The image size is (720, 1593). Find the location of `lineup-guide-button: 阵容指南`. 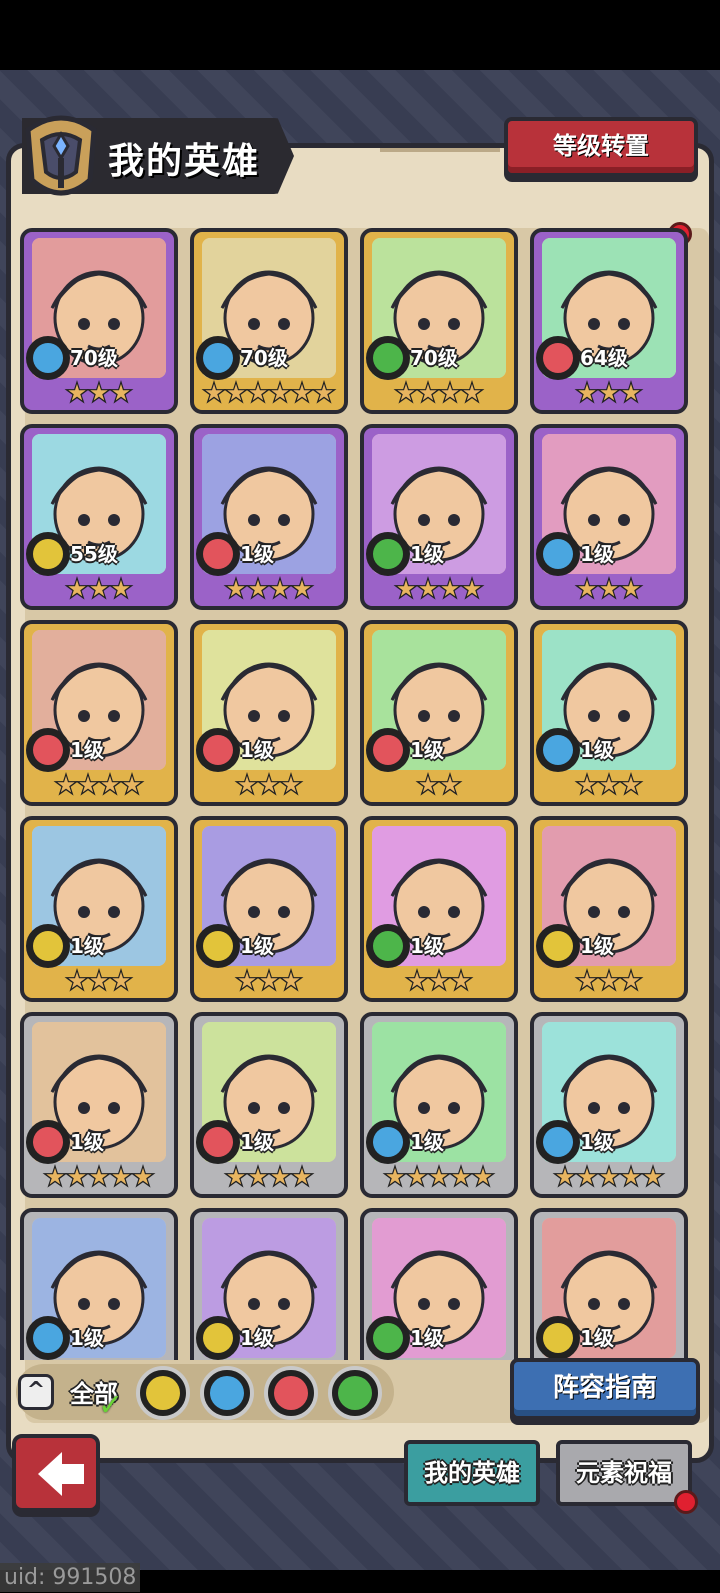

lineup-guide-button: 阵容指南 is located at coordinates (605, 1389).